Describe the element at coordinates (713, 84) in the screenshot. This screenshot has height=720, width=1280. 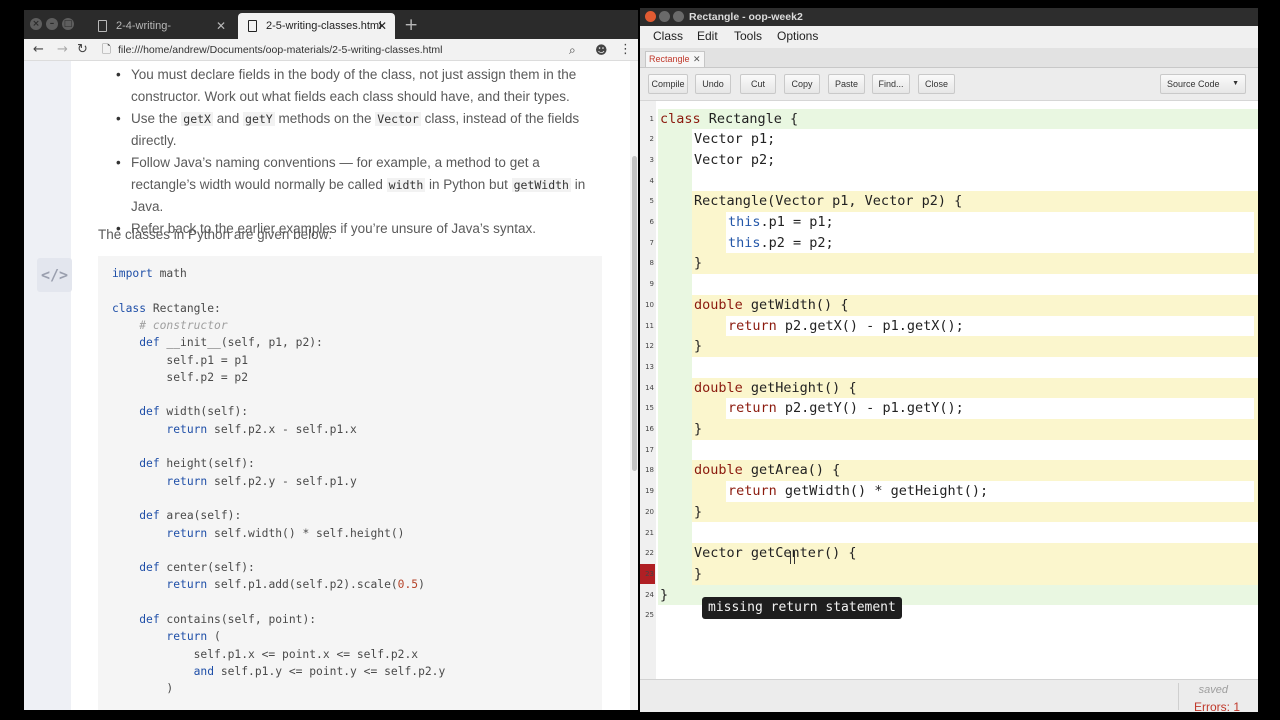
I see `undo-button: Undo` at that location.